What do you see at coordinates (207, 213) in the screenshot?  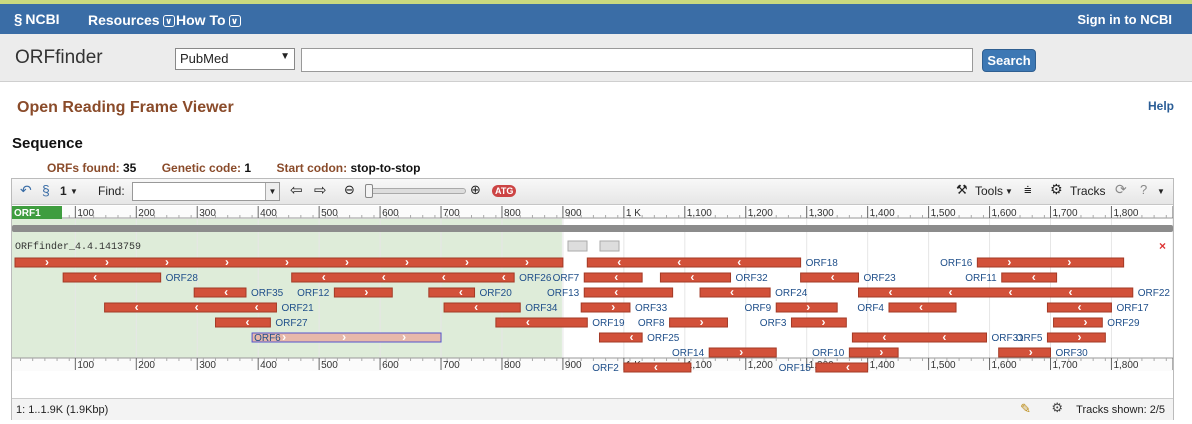 I see `ruler-tick-label: 300` at bounding box center [207, 213].